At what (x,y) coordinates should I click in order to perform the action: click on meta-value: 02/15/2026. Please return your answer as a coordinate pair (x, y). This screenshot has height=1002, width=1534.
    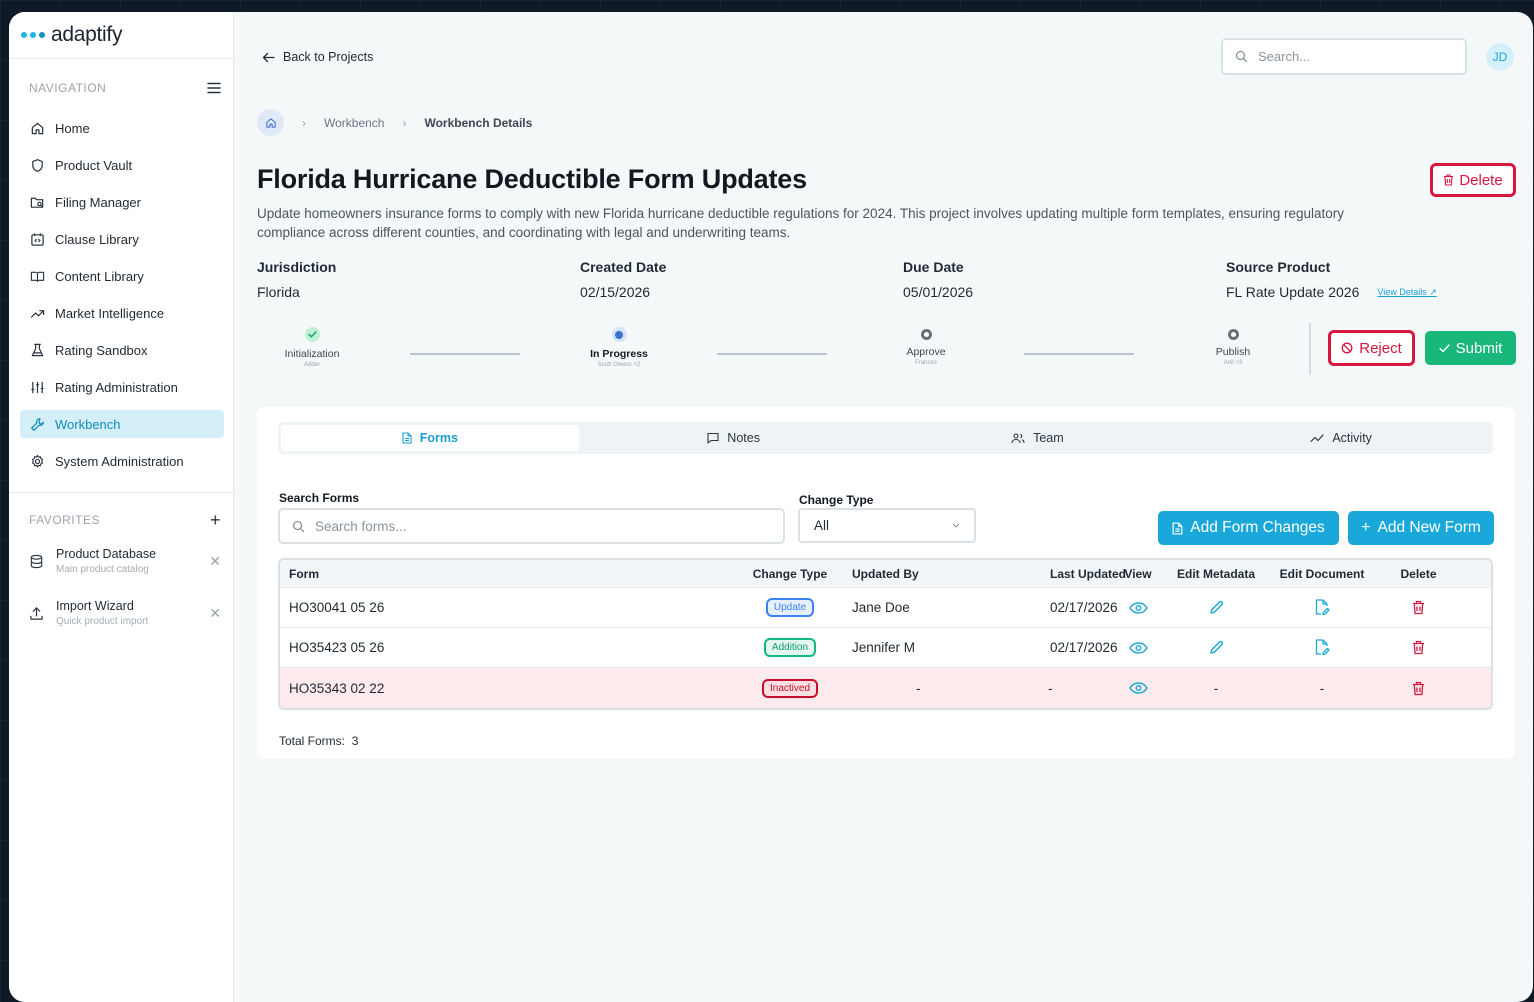
    Looking at the image, I should click on (615, 292).